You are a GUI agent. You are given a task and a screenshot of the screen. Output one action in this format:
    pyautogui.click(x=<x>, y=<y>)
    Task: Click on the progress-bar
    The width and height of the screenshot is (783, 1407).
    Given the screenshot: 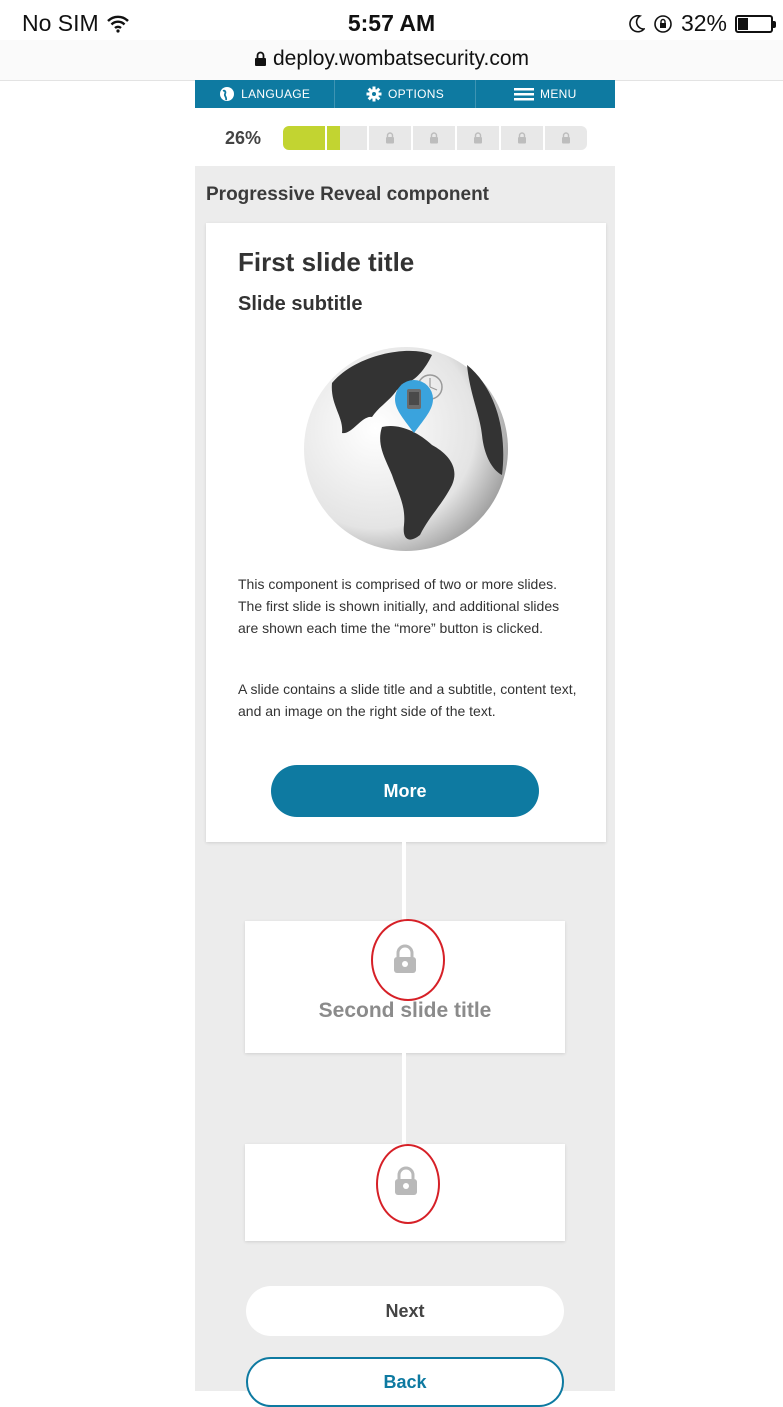 What is the action you would take?
    pyautogui.click(x=438, y=138)
    